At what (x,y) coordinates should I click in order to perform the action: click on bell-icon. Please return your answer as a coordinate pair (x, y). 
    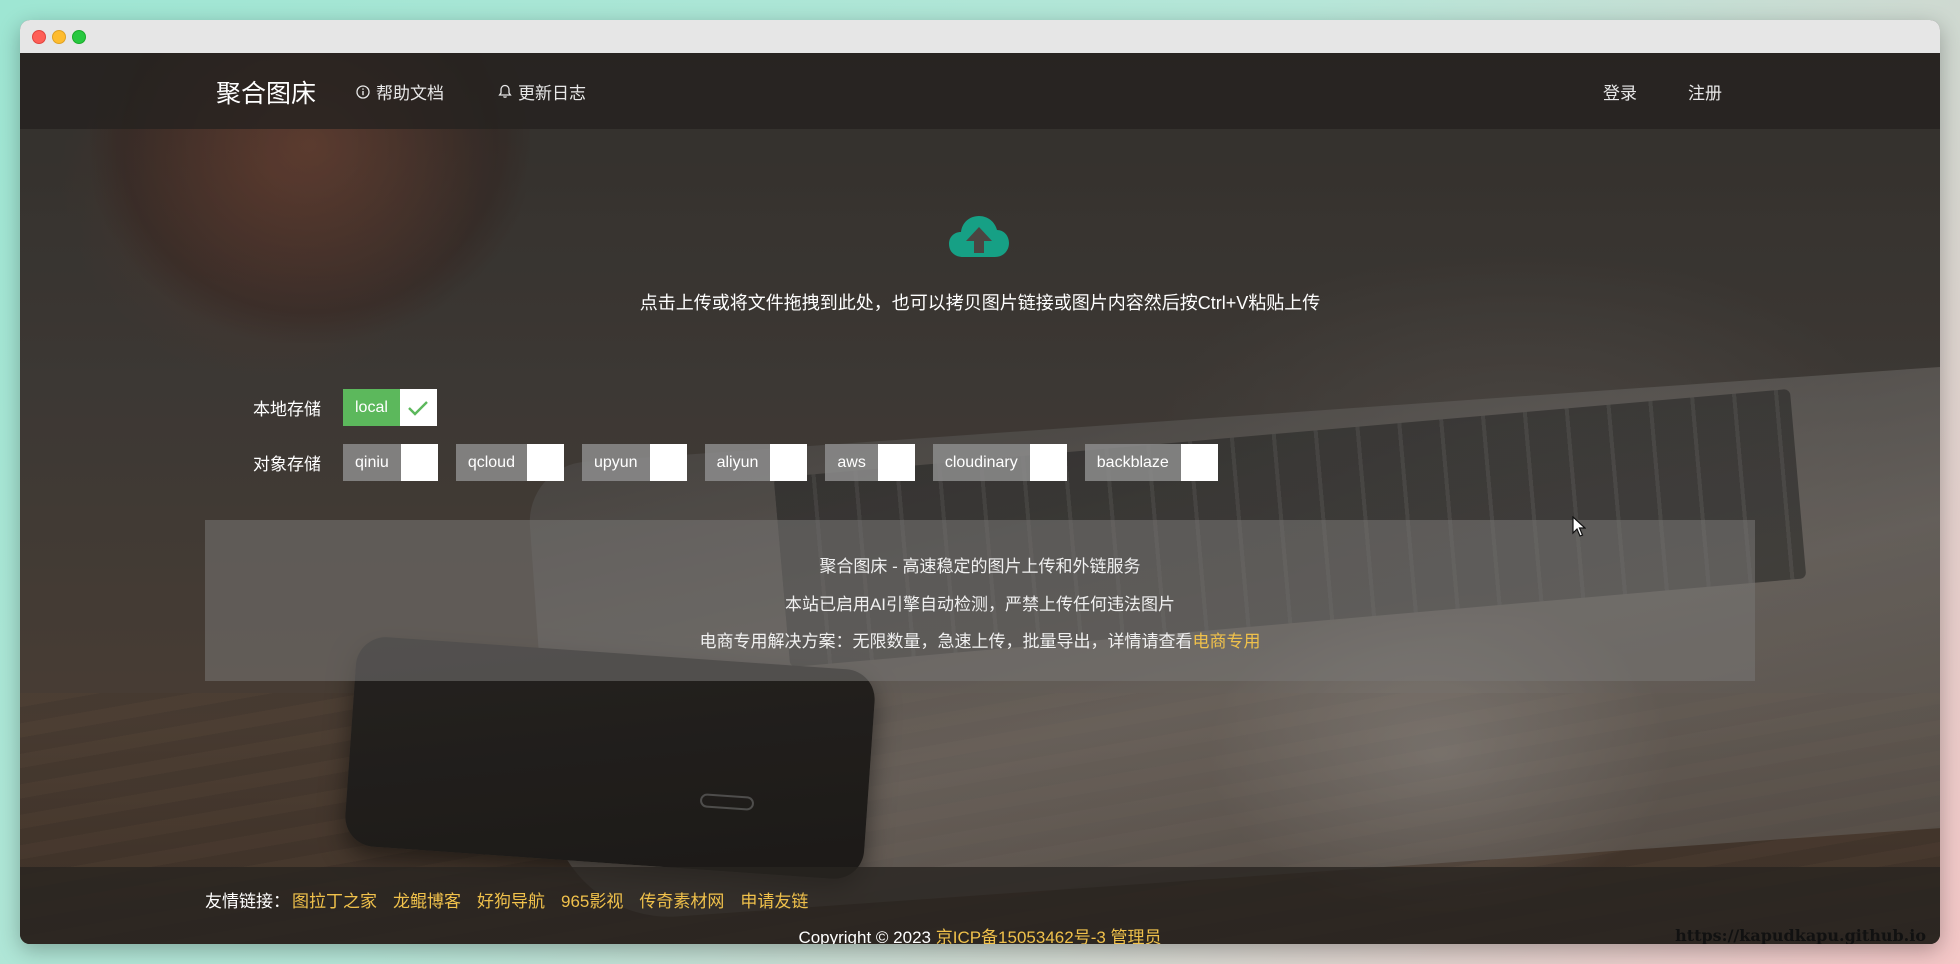
    Looking at the image, I should click on (505, 91).